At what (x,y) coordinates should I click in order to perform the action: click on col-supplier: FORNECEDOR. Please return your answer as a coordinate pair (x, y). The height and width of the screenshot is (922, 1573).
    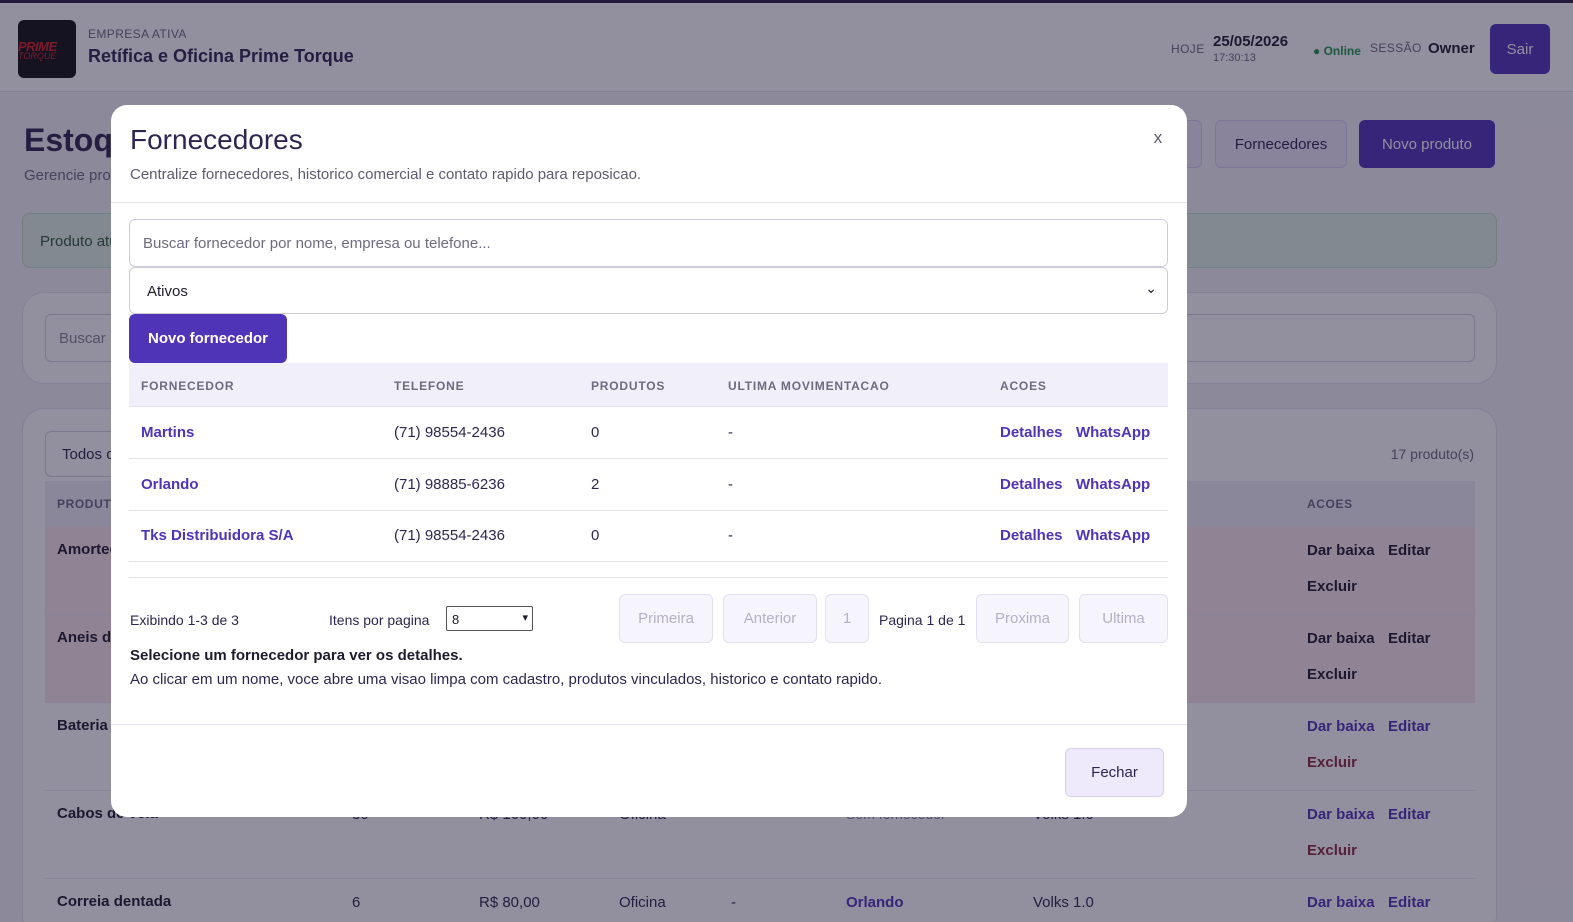
    Looking at the image, I should click on (188, 386).